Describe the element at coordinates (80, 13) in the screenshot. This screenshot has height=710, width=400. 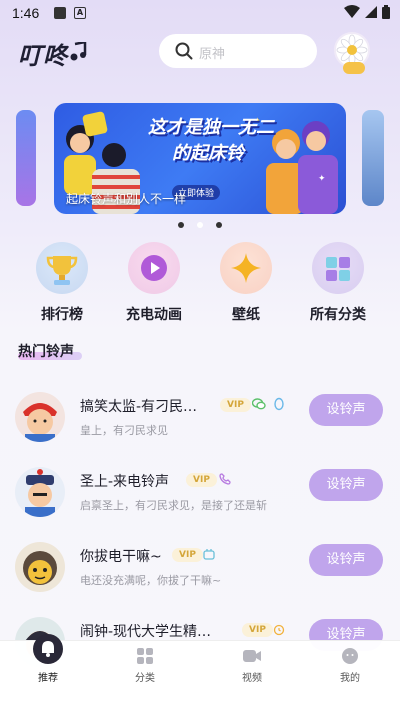
I see `app-notification-icon: A` at that location.